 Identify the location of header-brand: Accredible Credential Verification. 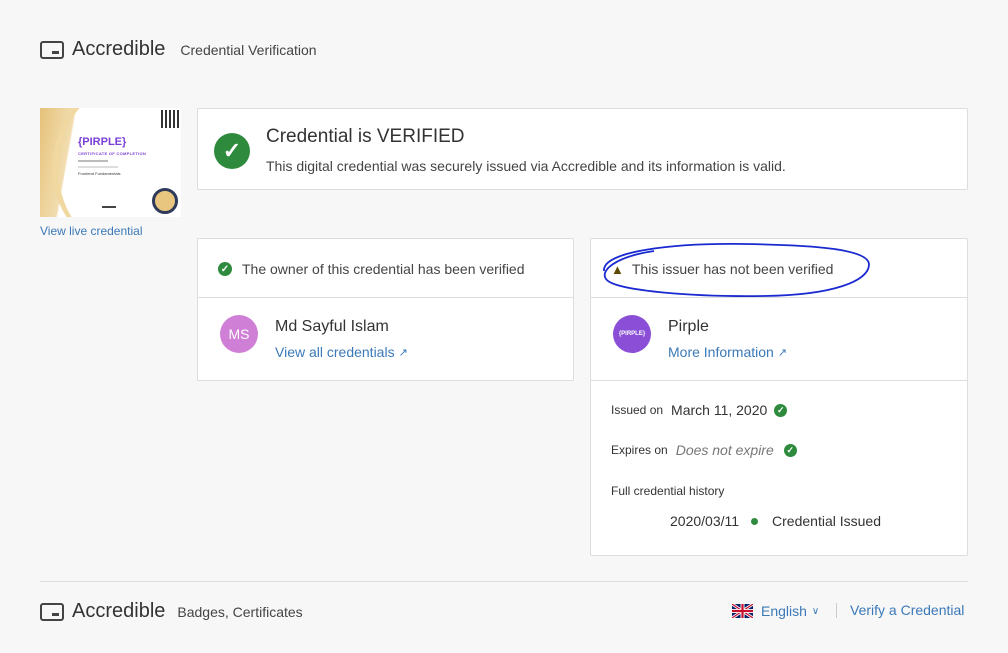
(178, 49).